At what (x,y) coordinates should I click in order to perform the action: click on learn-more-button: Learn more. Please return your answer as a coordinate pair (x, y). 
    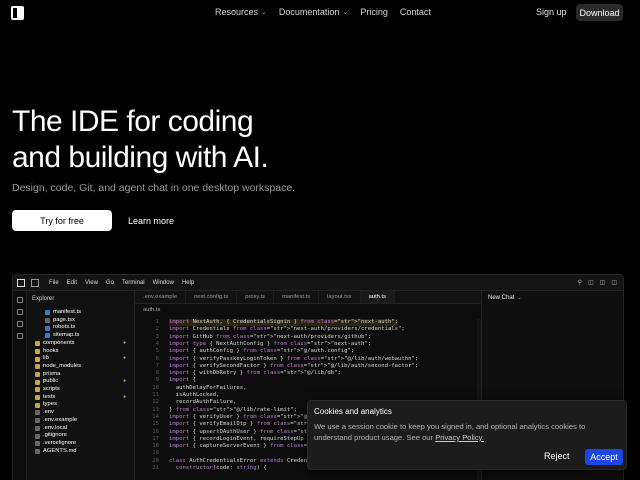
    Looking at the image, I should click on (151, 220).